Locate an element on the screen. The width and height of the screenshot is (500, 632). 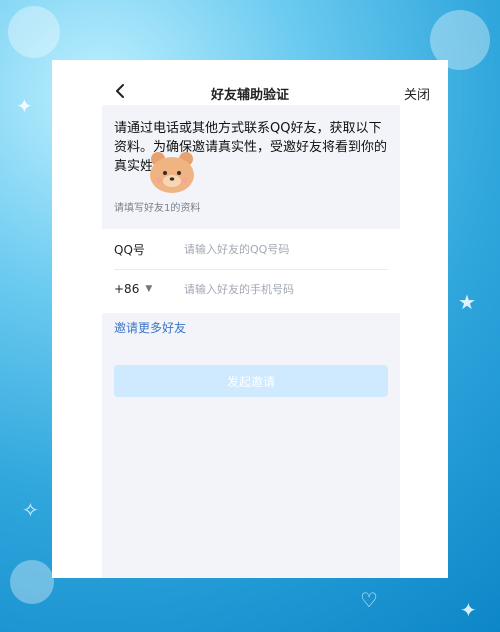
friend-form: QQ号 +86 ▼ is located at coordinates (251, 271).